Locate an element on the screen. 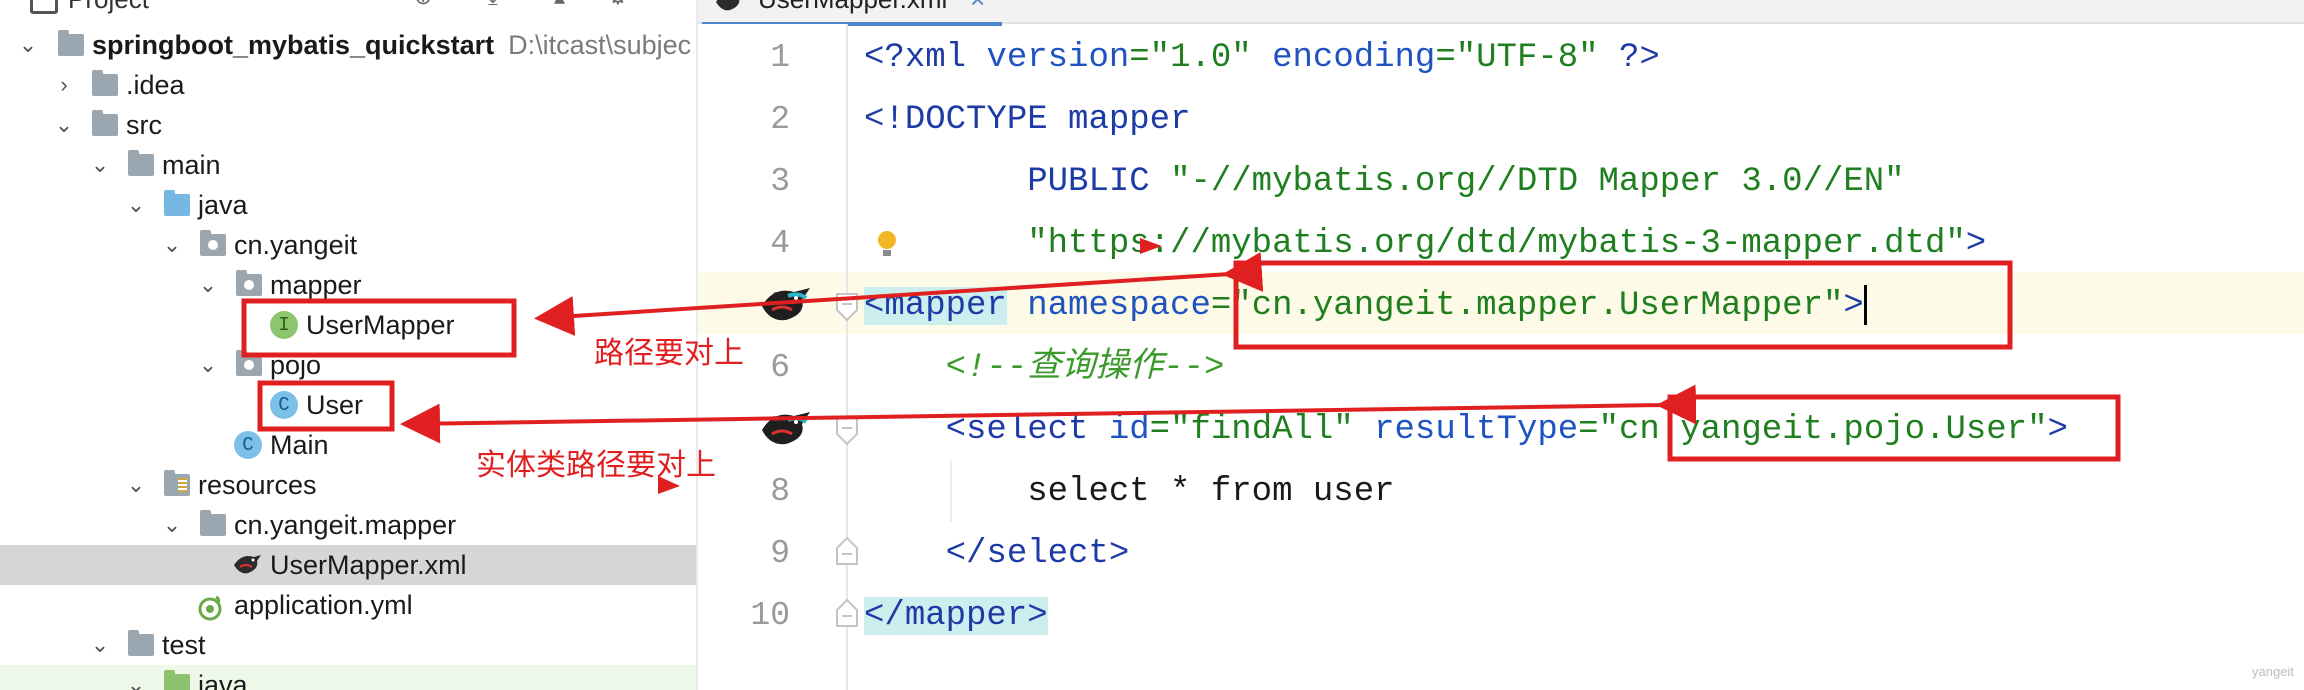 The width and height of the screenshot is (2304, 690). close-icon: × is located at coordinates (977, 8).